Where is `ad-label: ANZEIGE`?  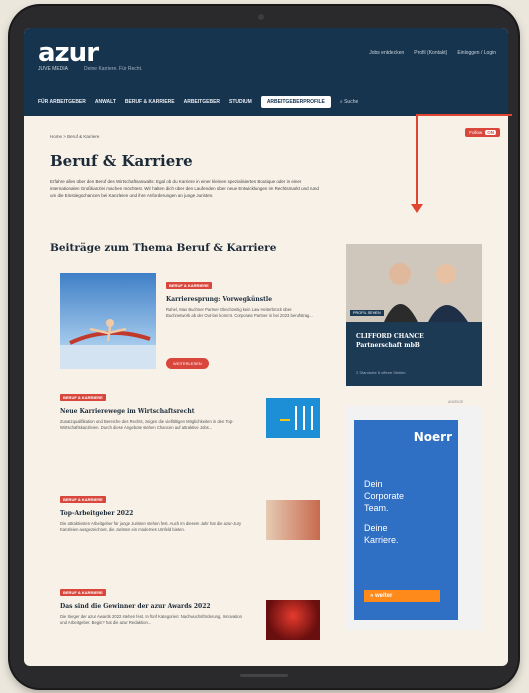 ad-label: ANZEIGE is located at coordinates (456, 402).